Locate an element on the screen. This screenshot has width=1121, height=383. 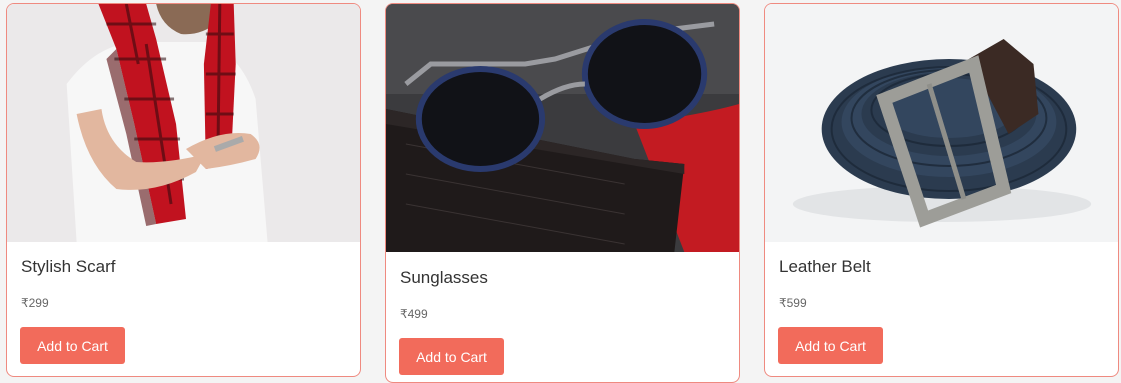
product-price: ₹599 is located at coordinates (793, 303).